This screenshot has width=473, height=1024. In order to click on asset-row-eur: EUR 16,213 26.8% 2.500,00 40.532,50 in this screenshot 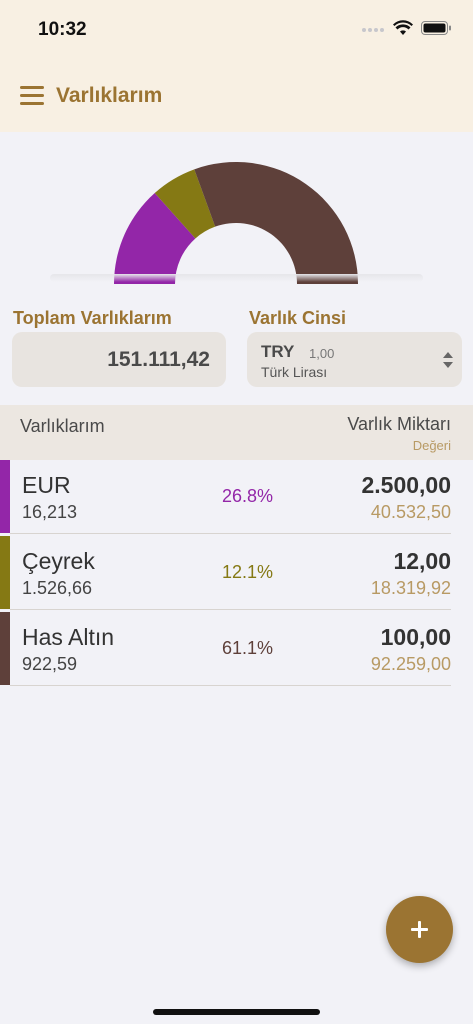, I will do `click(236, 498)`.